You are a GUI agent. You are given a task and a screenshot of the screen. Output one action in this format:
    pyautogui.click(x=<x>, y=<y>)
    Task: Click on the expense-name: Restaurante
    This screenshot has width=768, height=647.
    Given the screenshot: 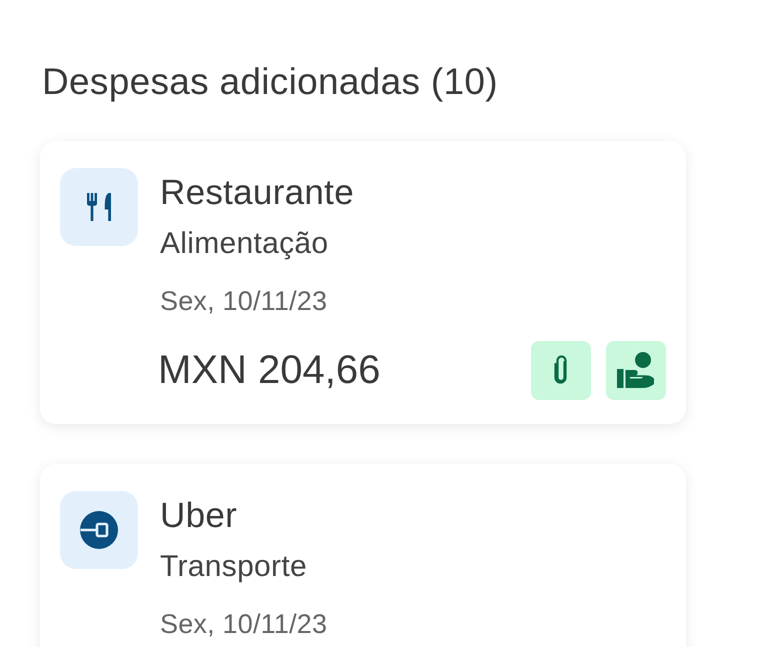 What is the action you would take?
    pyautogui.click(x=257, y=193)
    